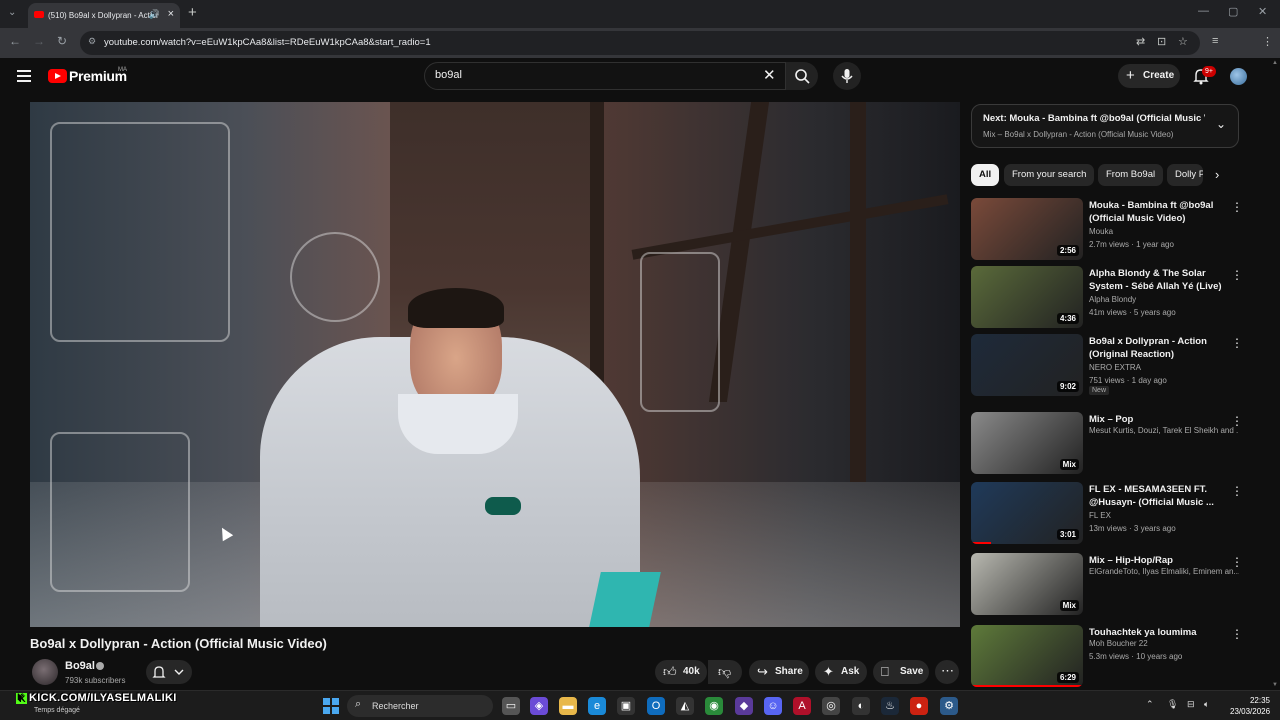 The width and height of the screenshot is (1280, 720). I want to click on video-thumbnail: 2:56, so click(1027, 229).